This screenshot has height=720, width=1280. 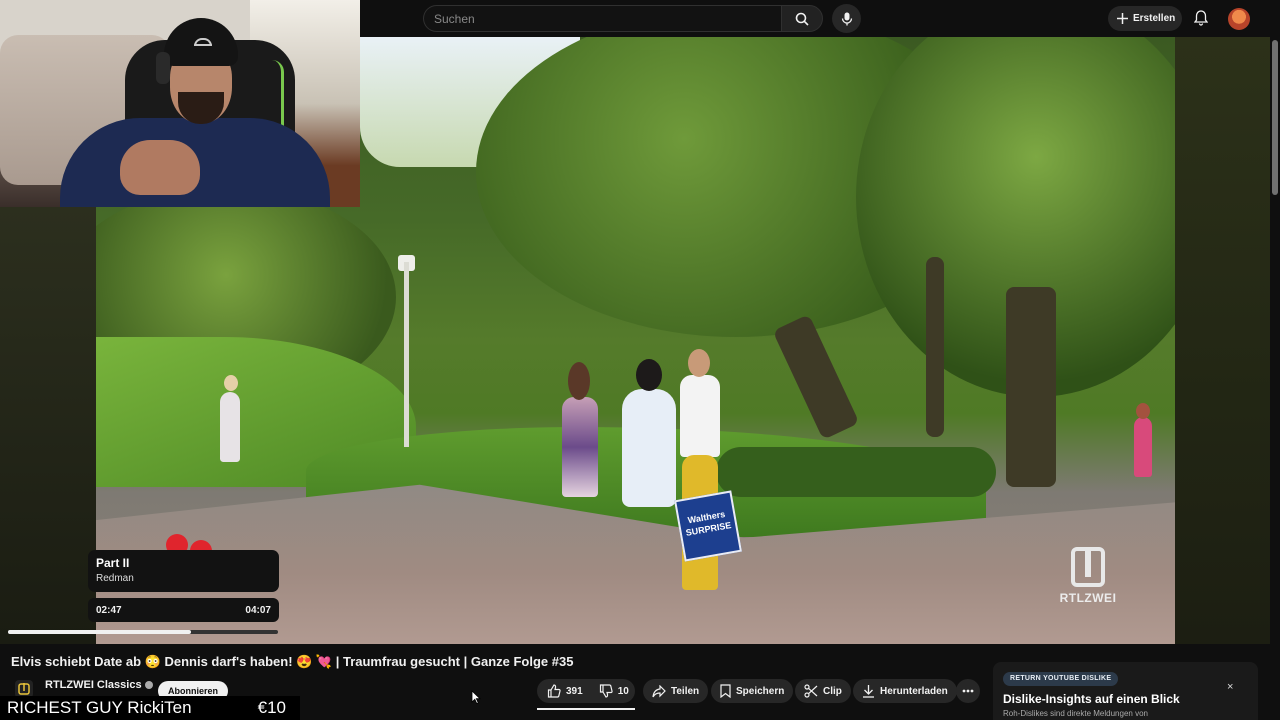 I want to click on dislike-button: 10, so click(x=614, y=691).